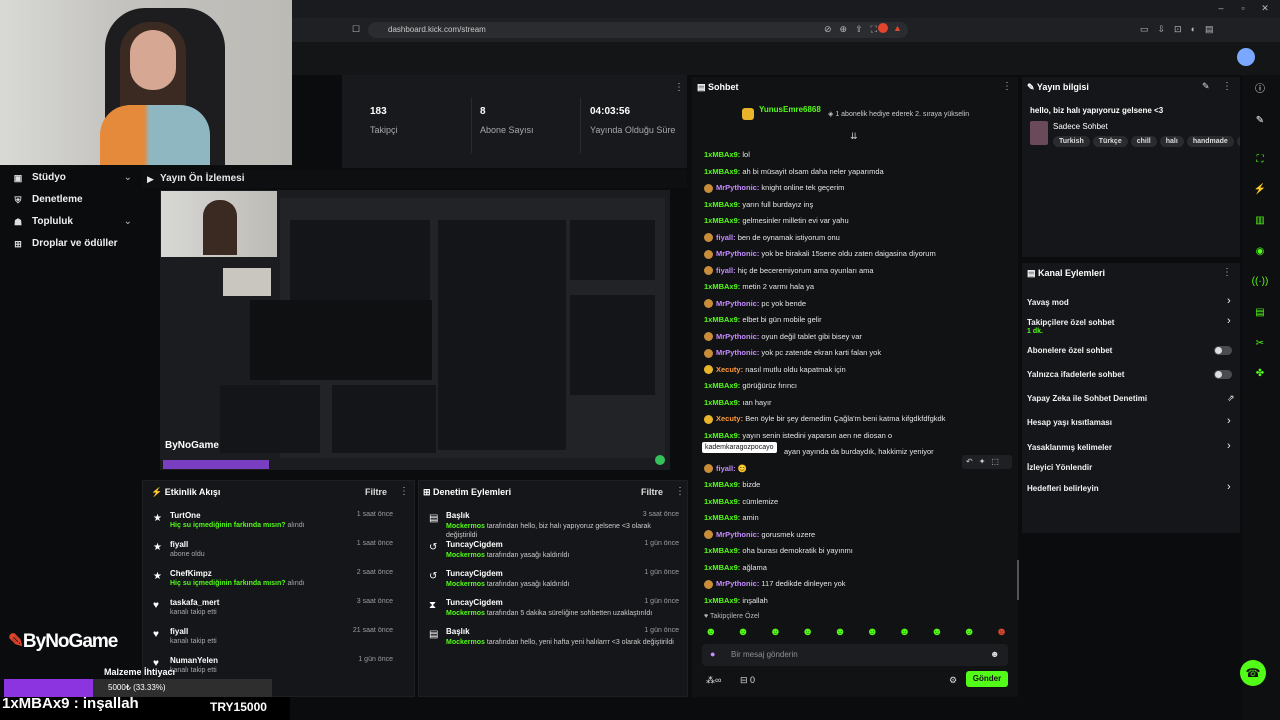 The height and width of the screenshot is (720, 1280). I want to click on chat-message: fiyall: 😊, so click(725, 469).